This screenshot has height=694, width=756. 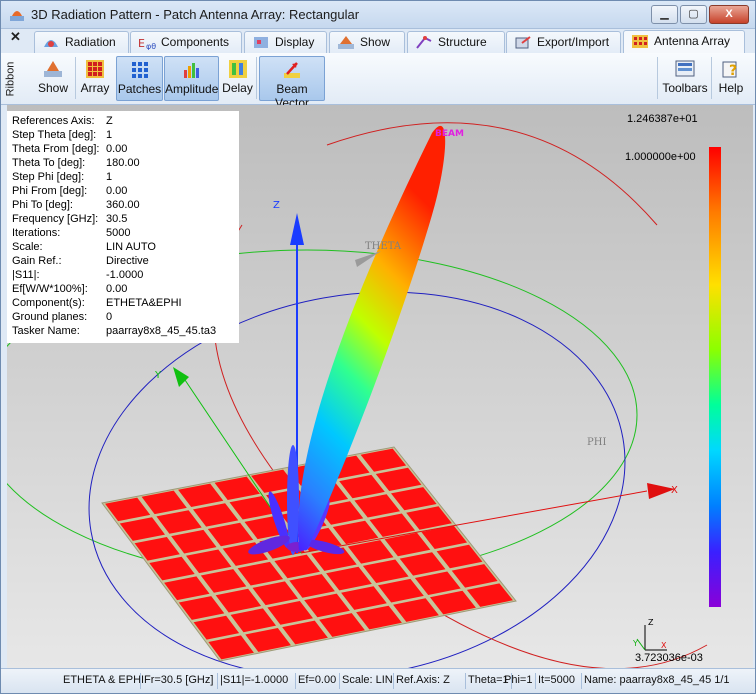 I want to click on show-label: Show, so click(x=53, y=88).